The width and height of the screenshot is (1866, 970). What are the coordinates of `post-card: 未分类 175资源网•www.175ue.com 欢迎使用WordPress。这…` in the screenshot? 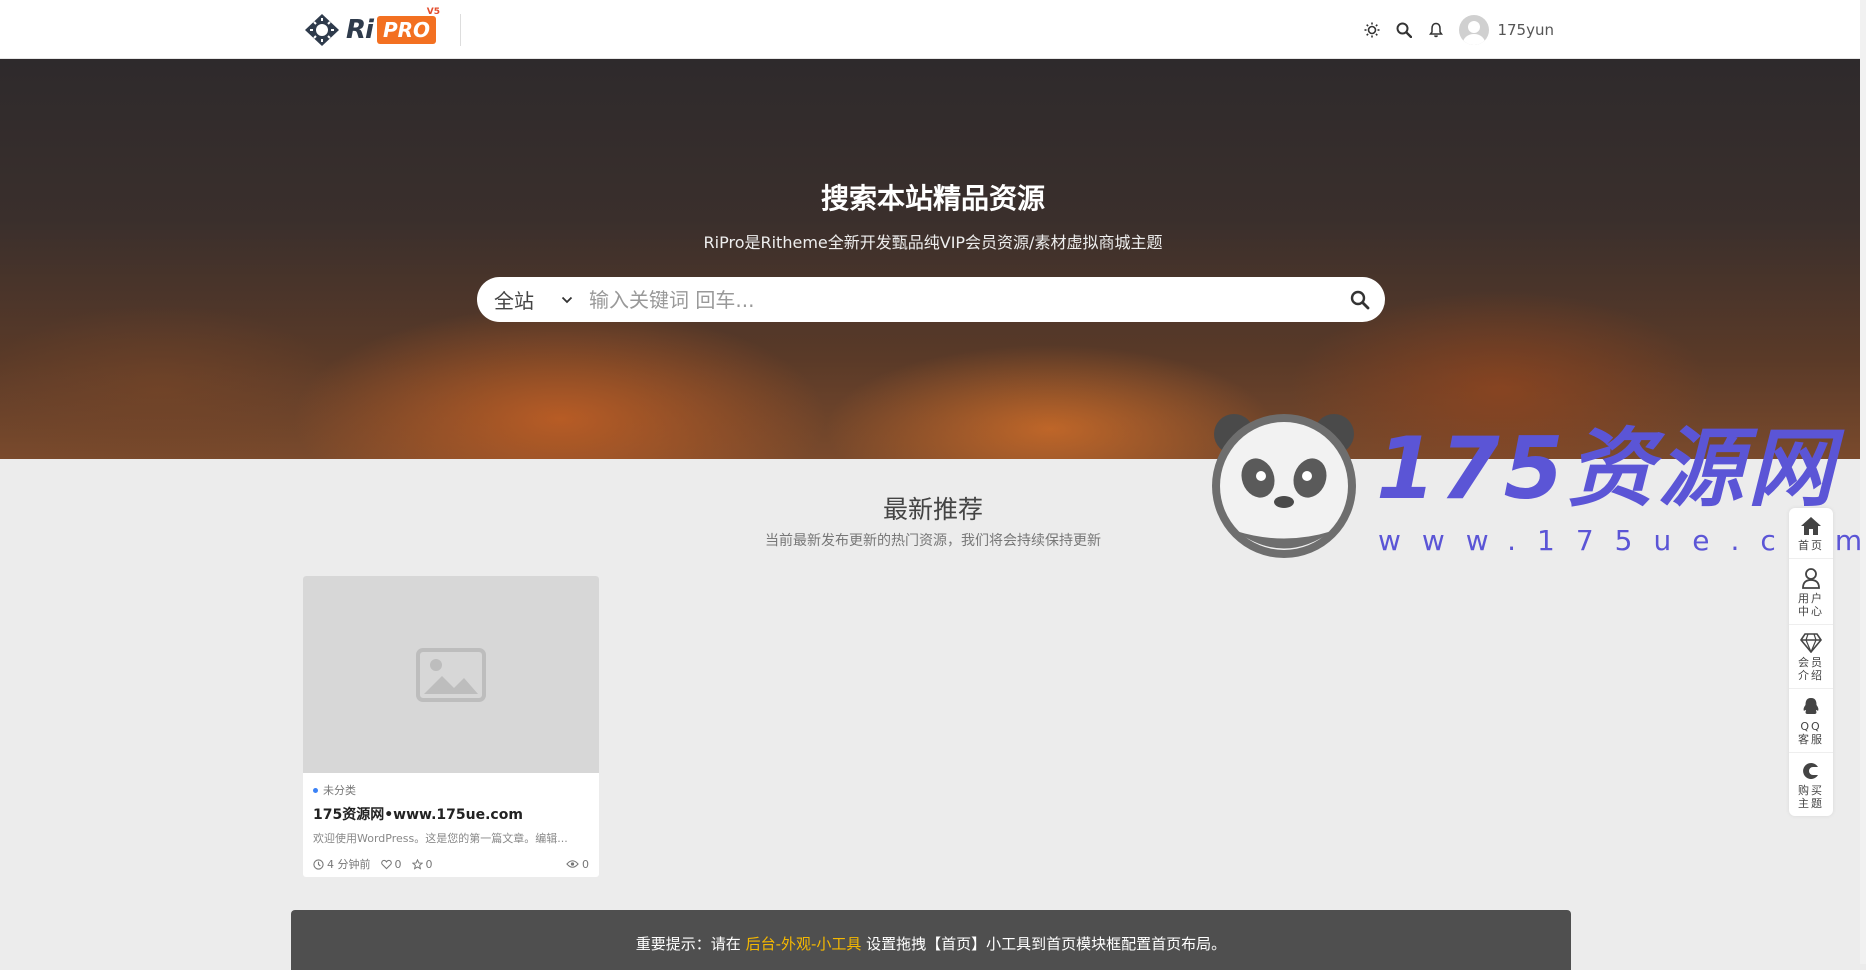 It's located at (451, 726).